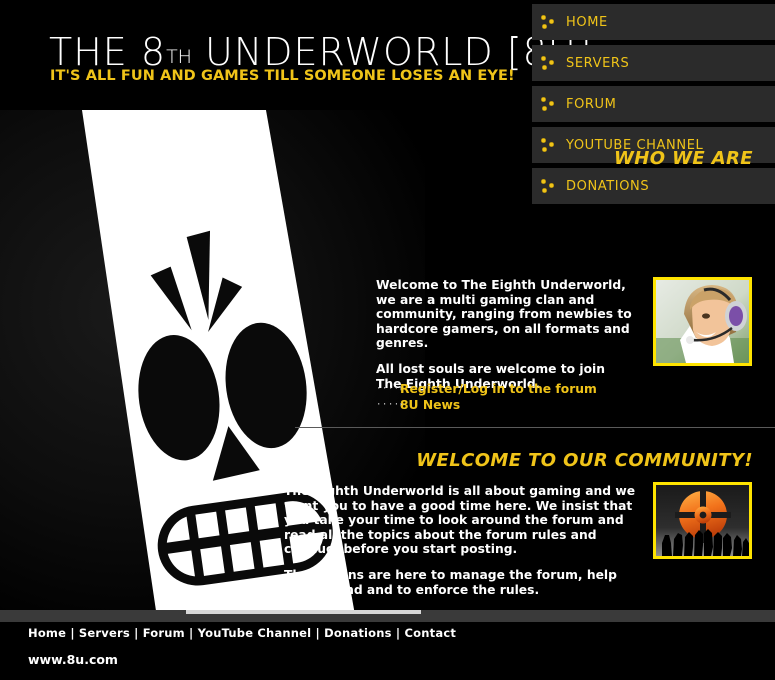  Describe the element at coordinates (73, 659) in the screenshot. I see `footer-site-url: www.8u.com` at that location.